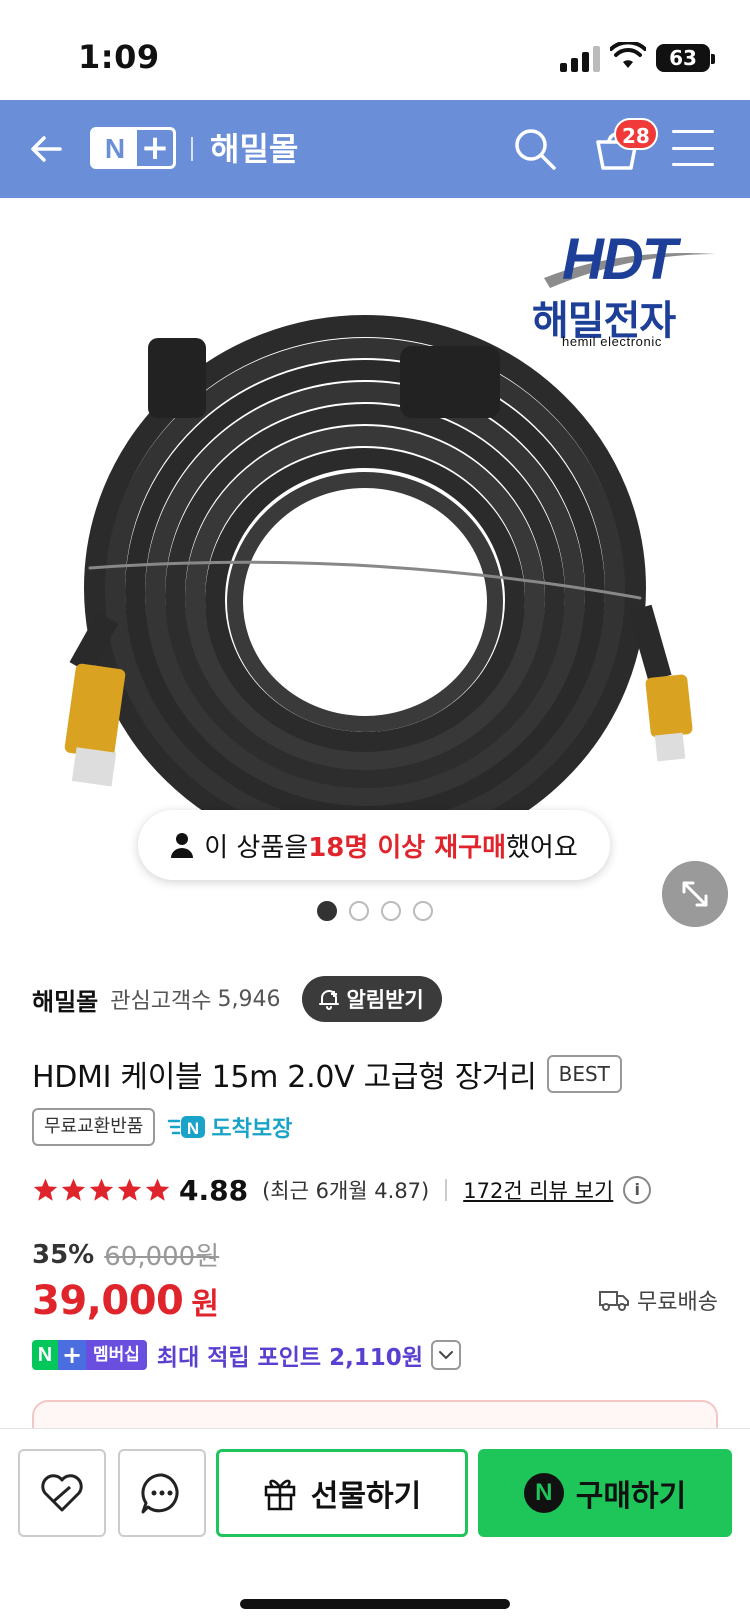  I want to click on header-divider, so click(192, 149).